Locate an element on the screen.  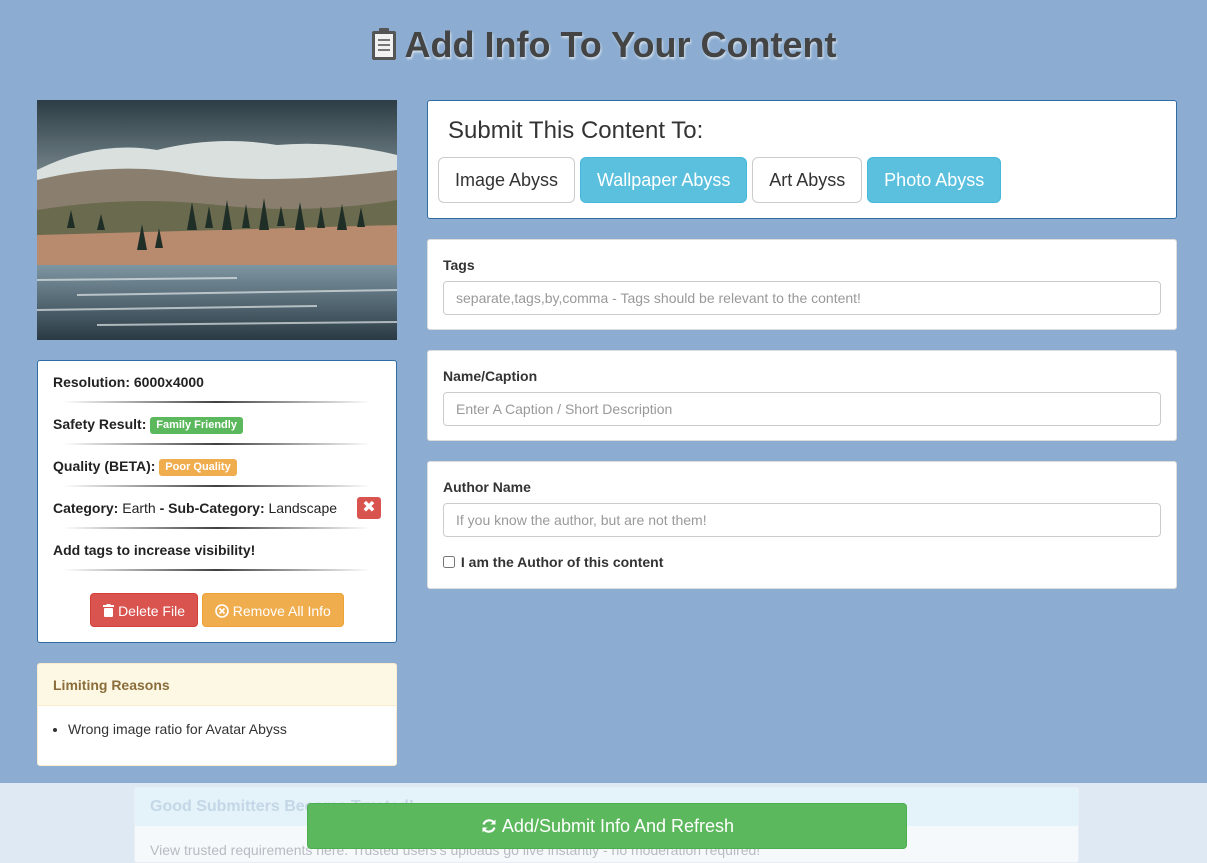
subcategory-label: Sub-Category: is located at coordinates (216, 508).